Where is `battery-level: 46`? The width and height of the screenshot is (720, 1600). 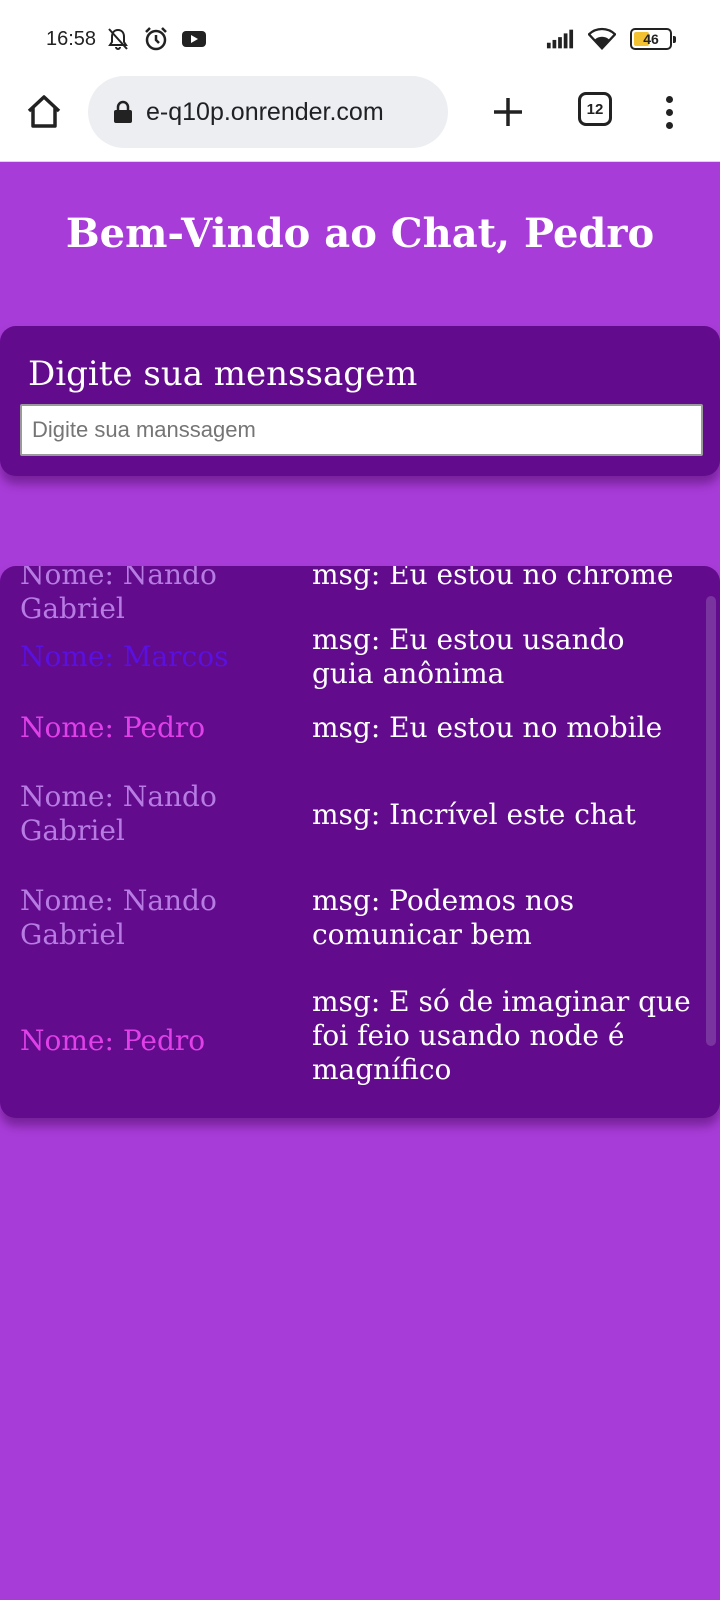 battery-level: 46 is located at coordinates (651, 39).